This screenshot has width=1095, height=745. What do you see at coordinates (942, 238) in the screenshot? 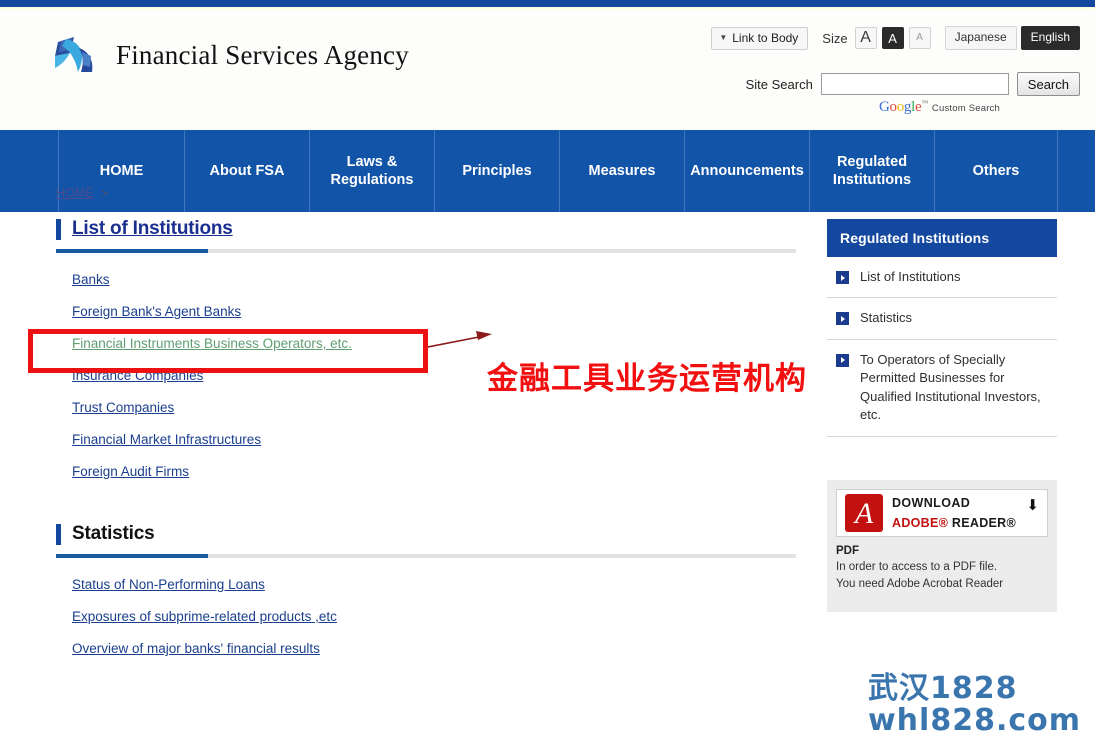
I see `sidebar-title: Regulated Institutions` at bounding box center [942, 238].